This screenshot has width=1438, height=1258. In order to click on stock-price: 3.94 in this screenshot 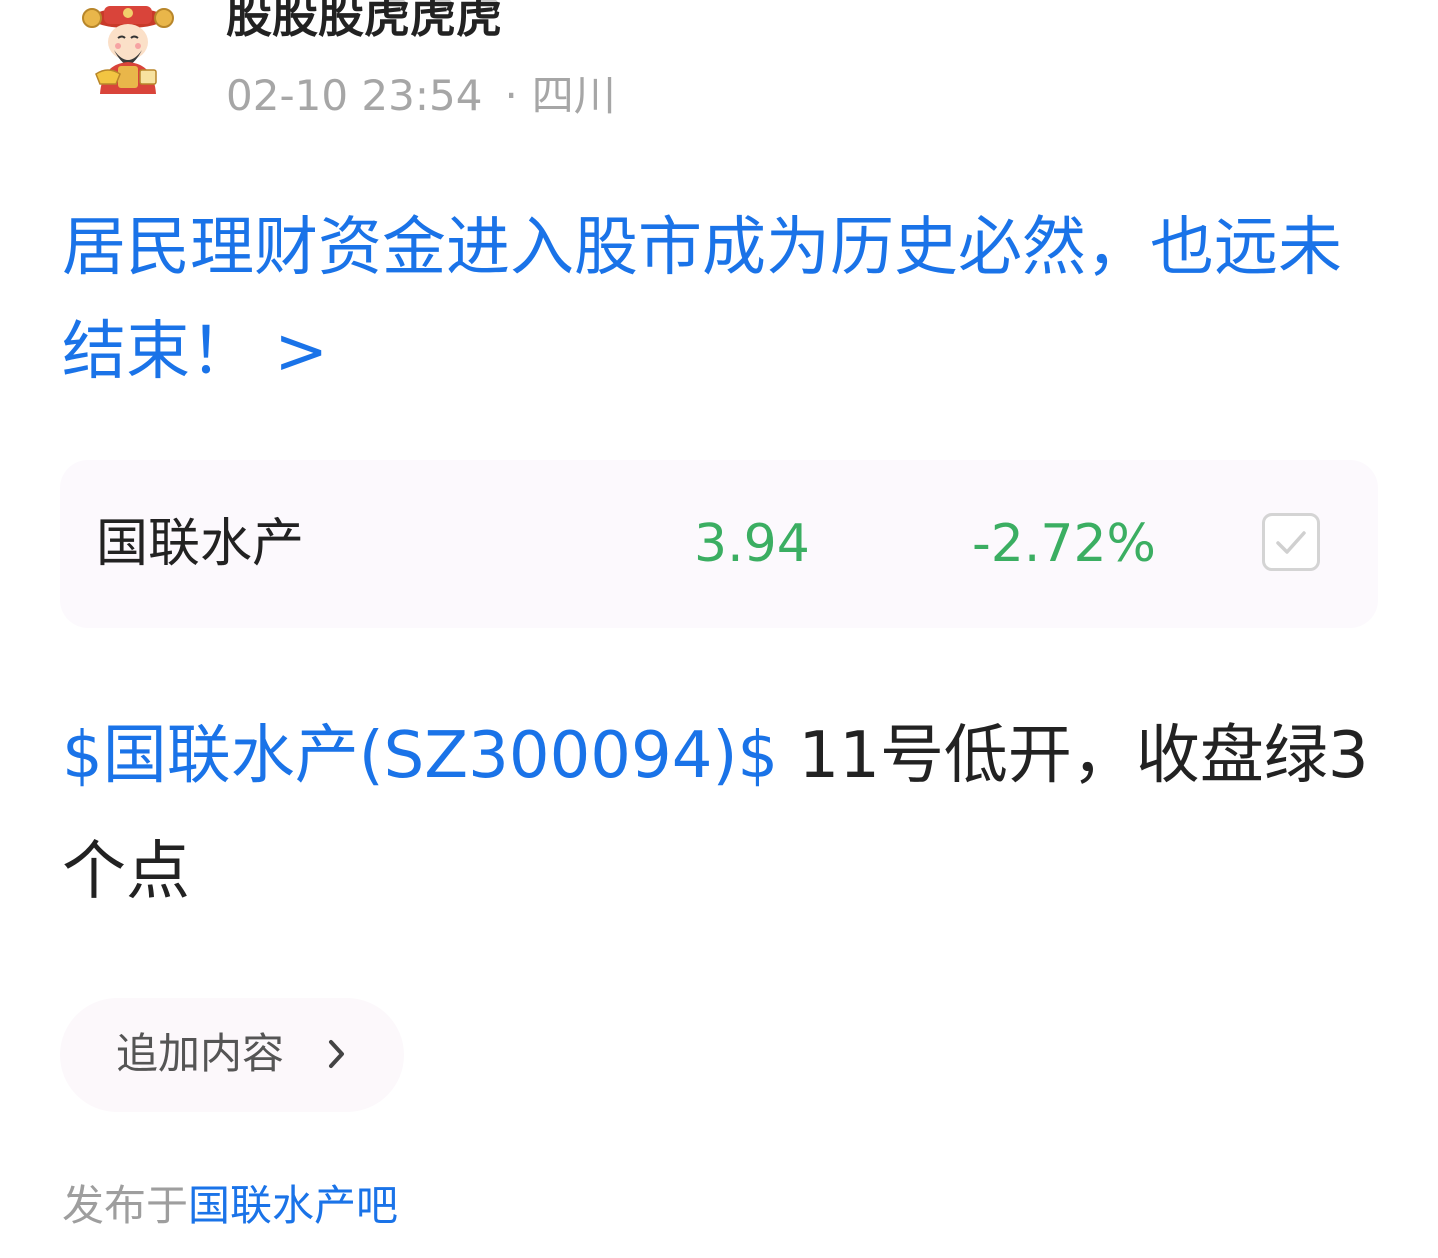, I will do `click(752, 544)`.